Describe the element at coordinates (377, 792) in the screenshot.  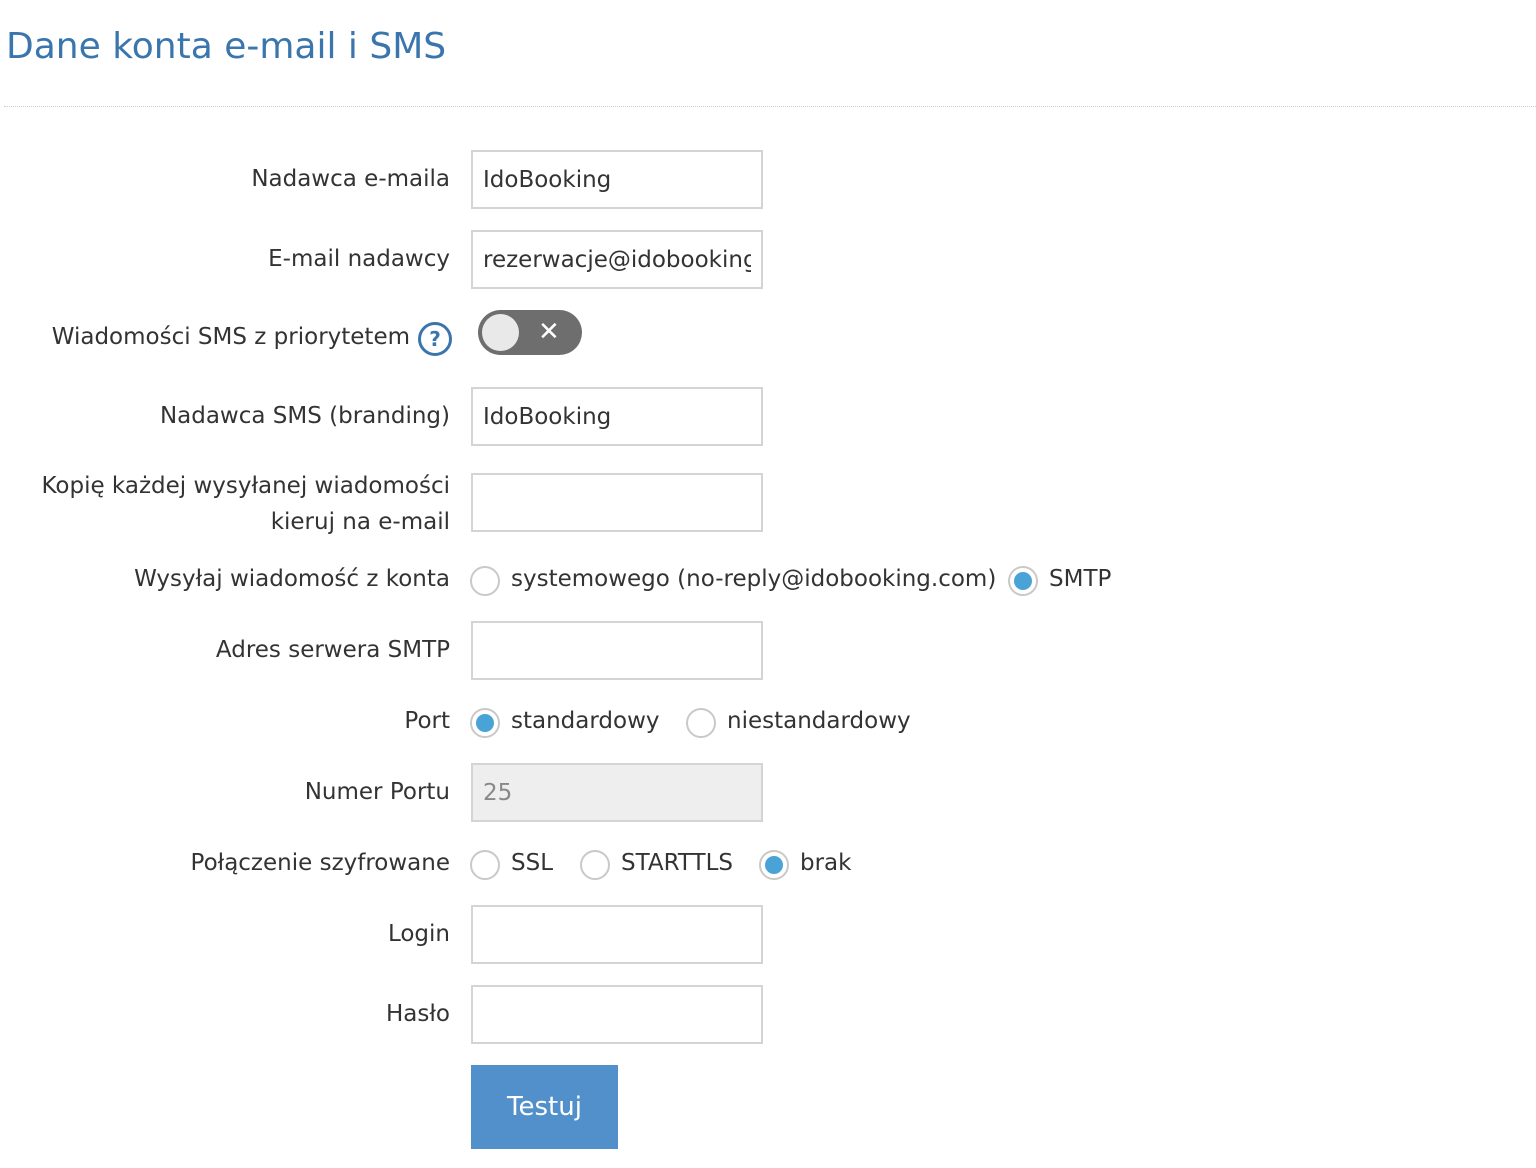
I see `port-number-label: Numer Portu` at that location.